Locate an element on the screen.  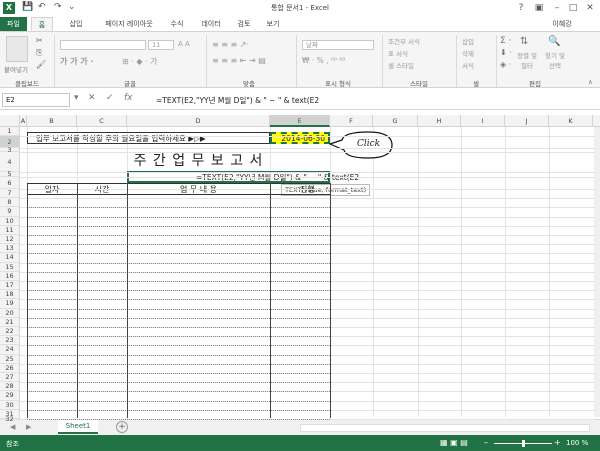
row-header: 10 is located at coordinates (10, 221).